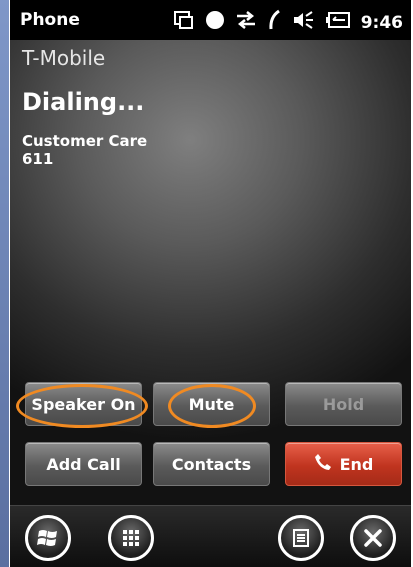 The image size is (413, 567). I want to click on close-icon, so click(373, 538).